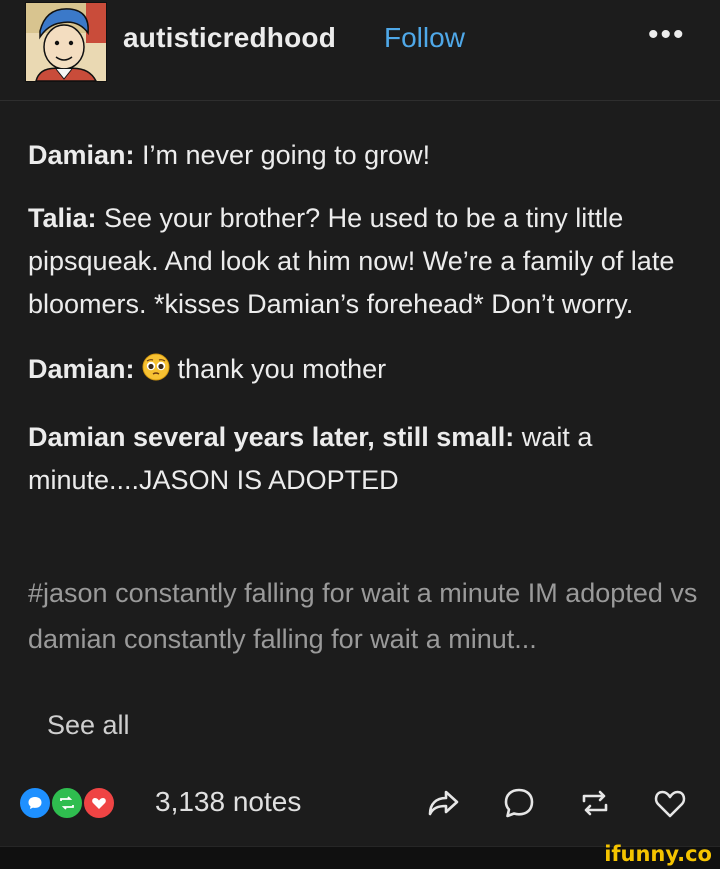 This screenshot has width=720, height=869. What do you see at coordinates (360, 805) in the screenshot?
I see `post-footer: 3,138 notes` at bounding box center [360, 805].